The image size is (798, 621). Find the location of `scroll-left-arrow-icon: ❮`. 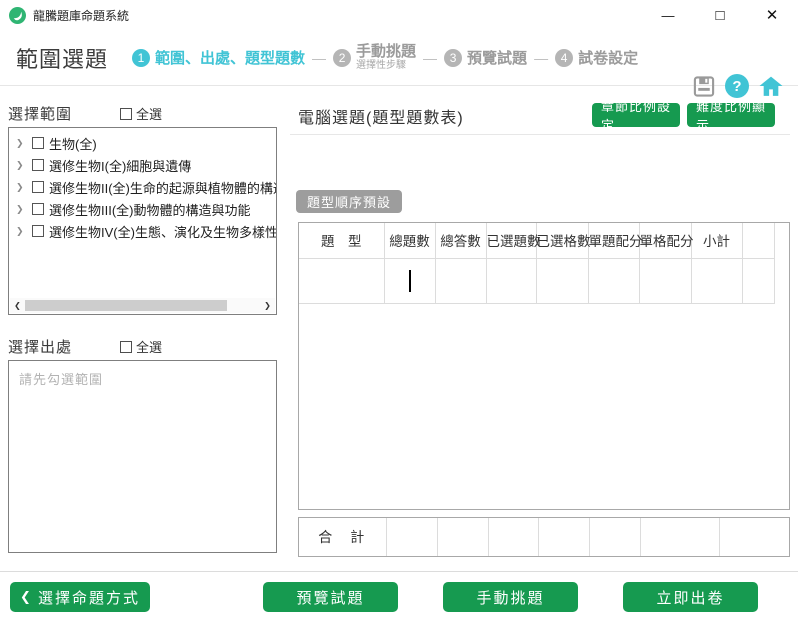

scroll-left-arrow-icon: ❮ is located at coordinates (17, 305).